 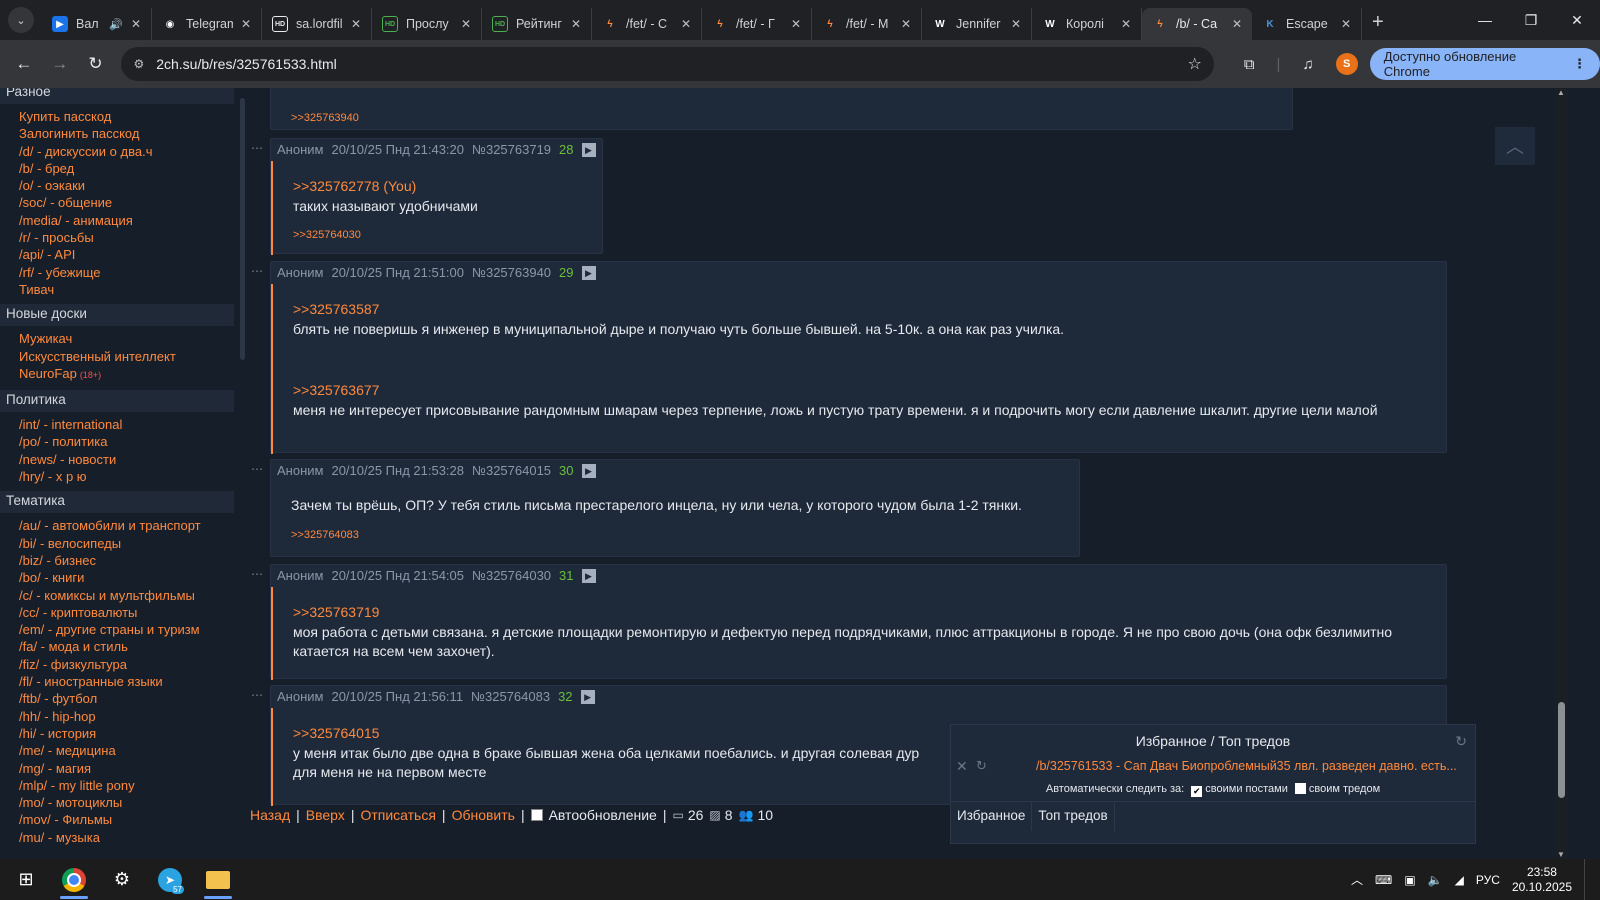 What do you see at coordinates (1515, 146) in the screenshot?
I see `scroll-to-top-button: ︿` at bounding box center [1515, 146].